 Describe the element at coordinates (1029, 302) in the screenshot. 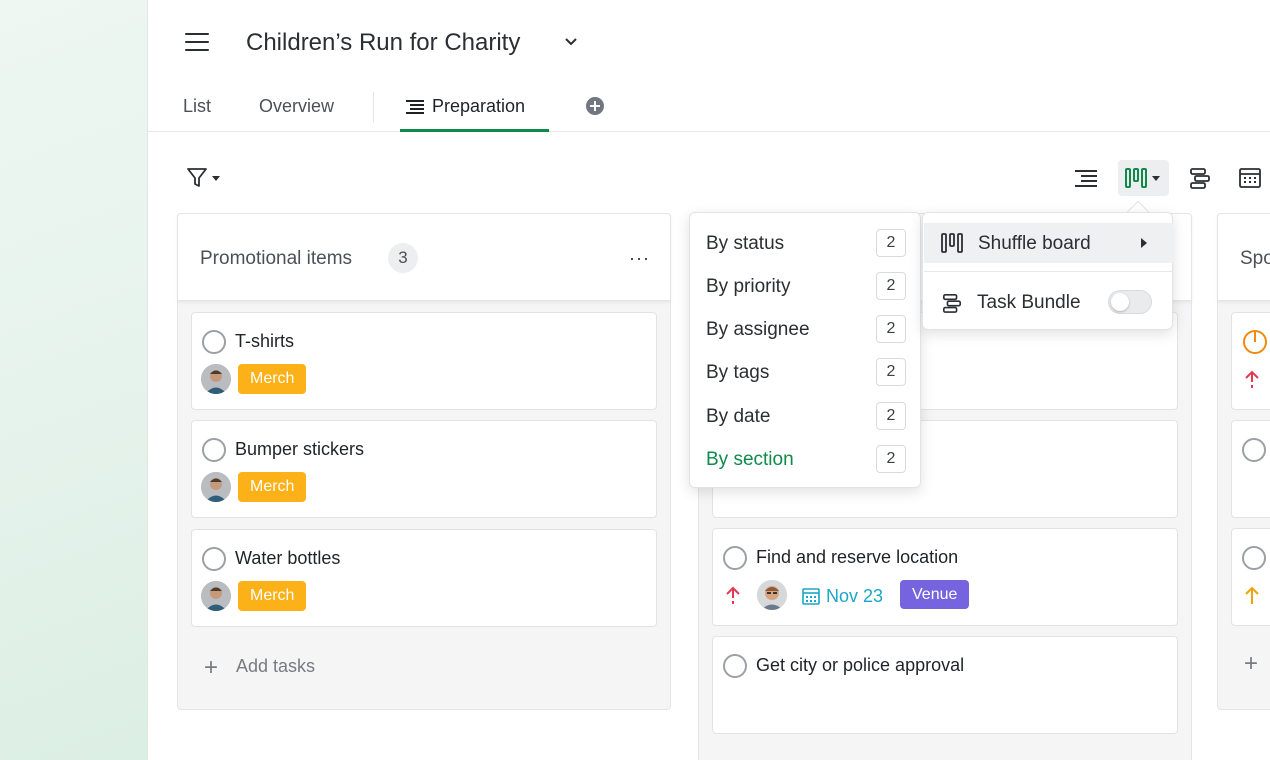

I see `task-bundle-label: Task Bundle` at that location.